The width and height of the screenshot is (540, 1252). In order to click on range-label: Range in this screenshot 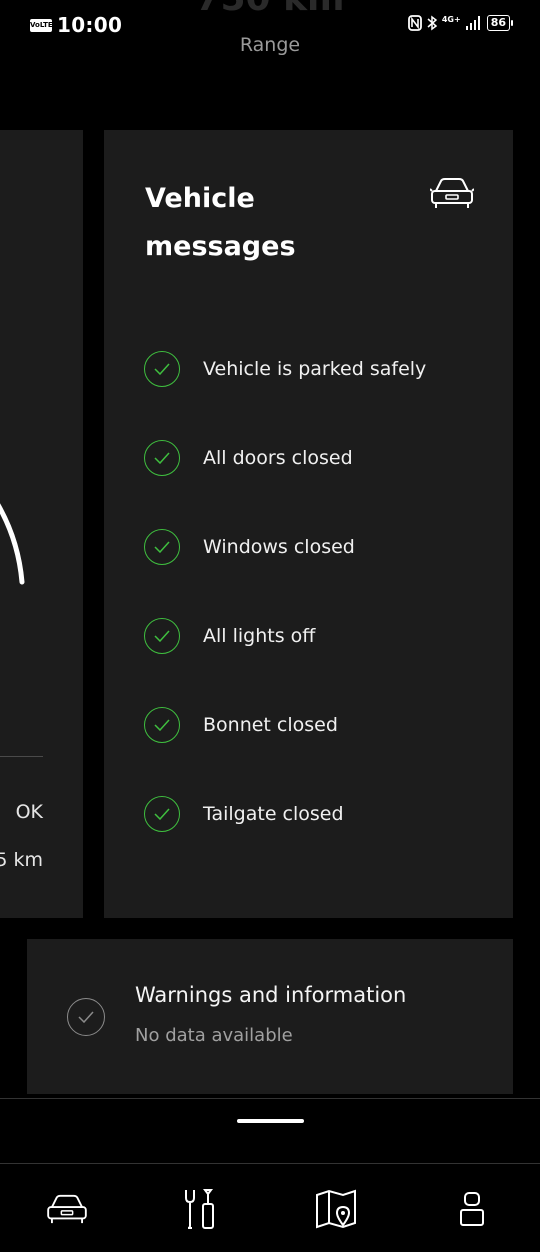, I will do `click(270, 45)`.